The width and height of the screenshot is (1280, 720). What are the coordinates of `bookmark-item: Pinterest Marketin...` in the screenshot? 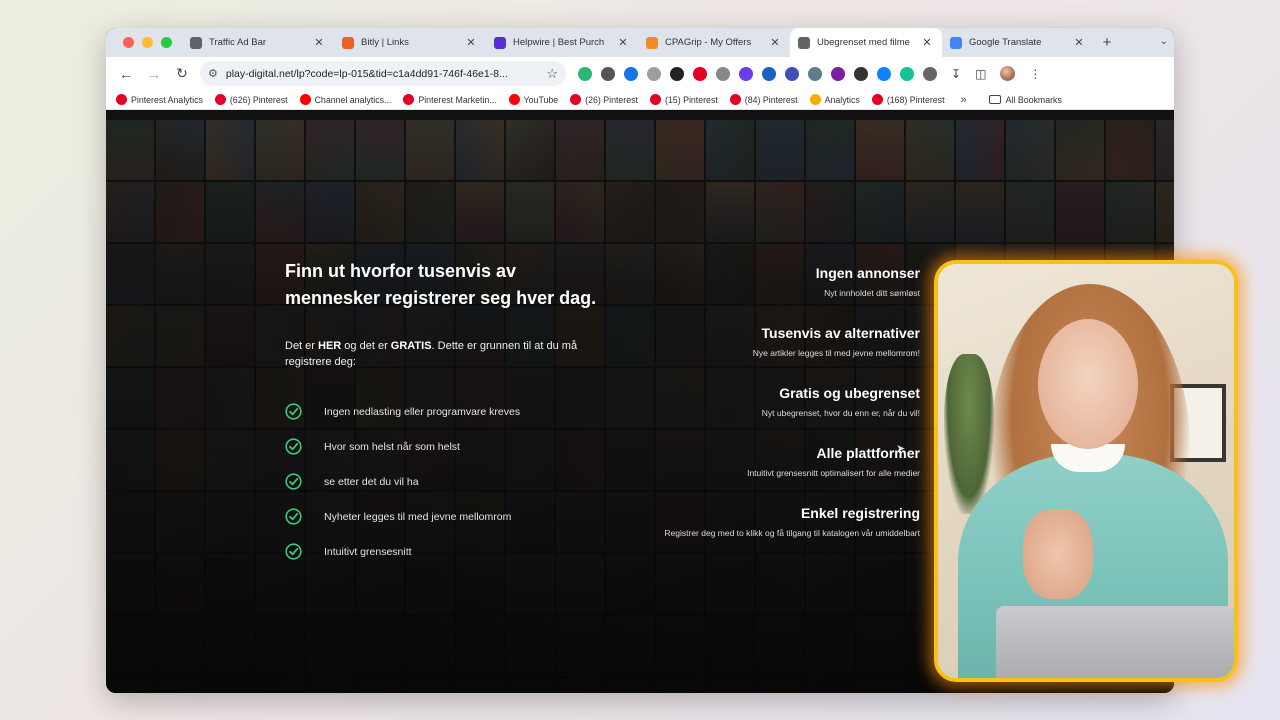 It's located at (450, 99).